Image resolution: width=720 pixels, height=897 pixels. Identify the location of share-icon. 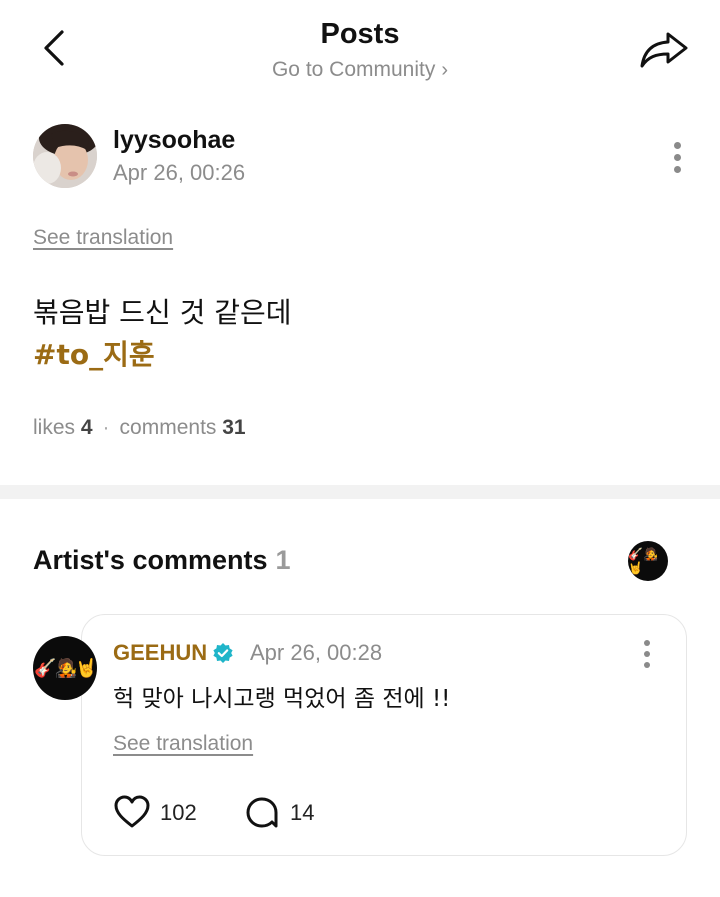
(664, 50).